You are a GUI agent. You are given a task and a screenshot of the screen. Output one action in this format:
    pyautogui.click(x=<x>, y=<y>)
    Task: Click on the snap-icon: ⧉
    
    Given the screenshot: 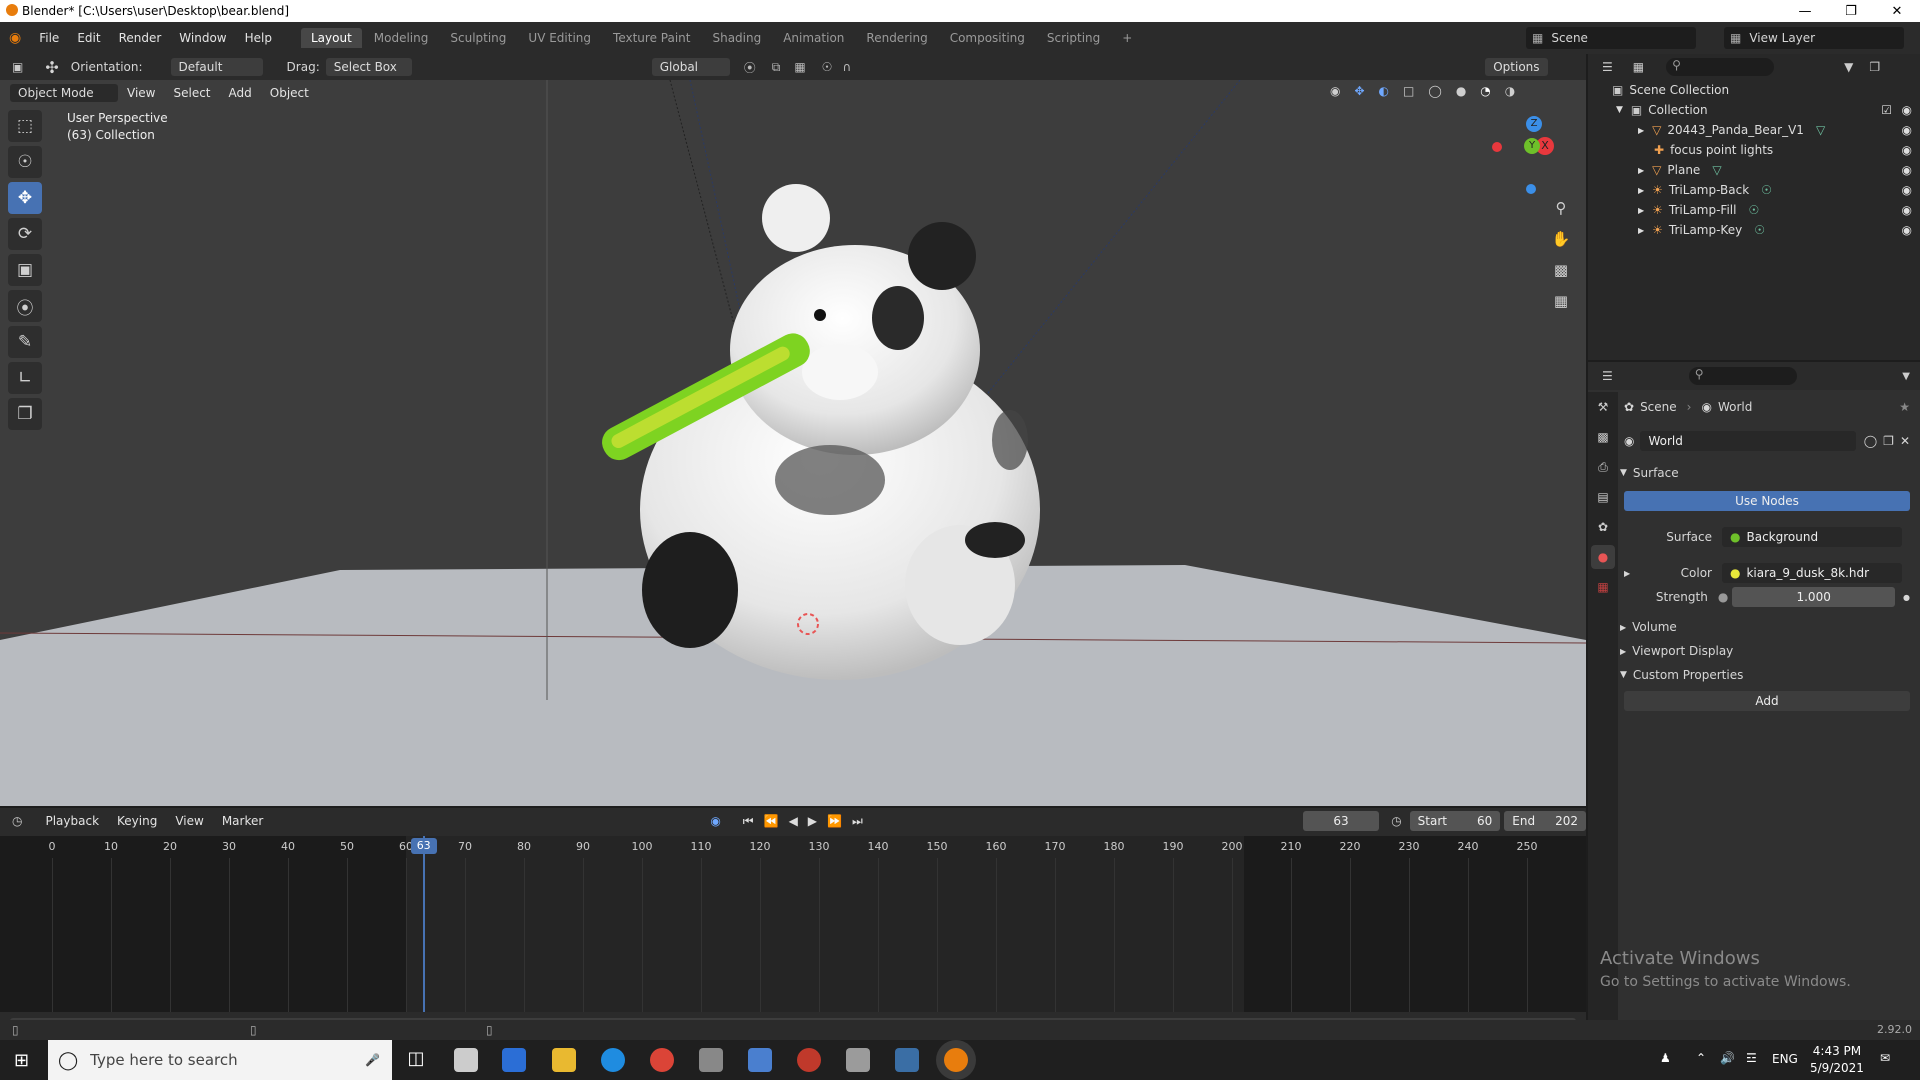 What is the action you would take?
    pyautogui.click(x=776, y=67)
    